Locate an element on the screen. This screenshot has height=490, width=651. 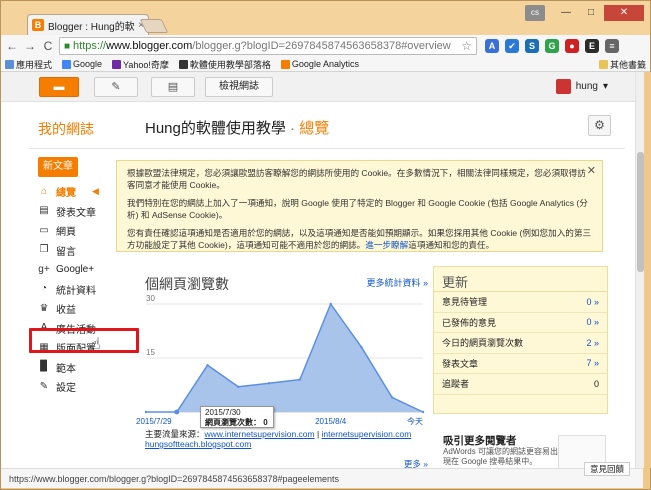
bookmark-item: 應用程式 is located at coordinates (28, 64).